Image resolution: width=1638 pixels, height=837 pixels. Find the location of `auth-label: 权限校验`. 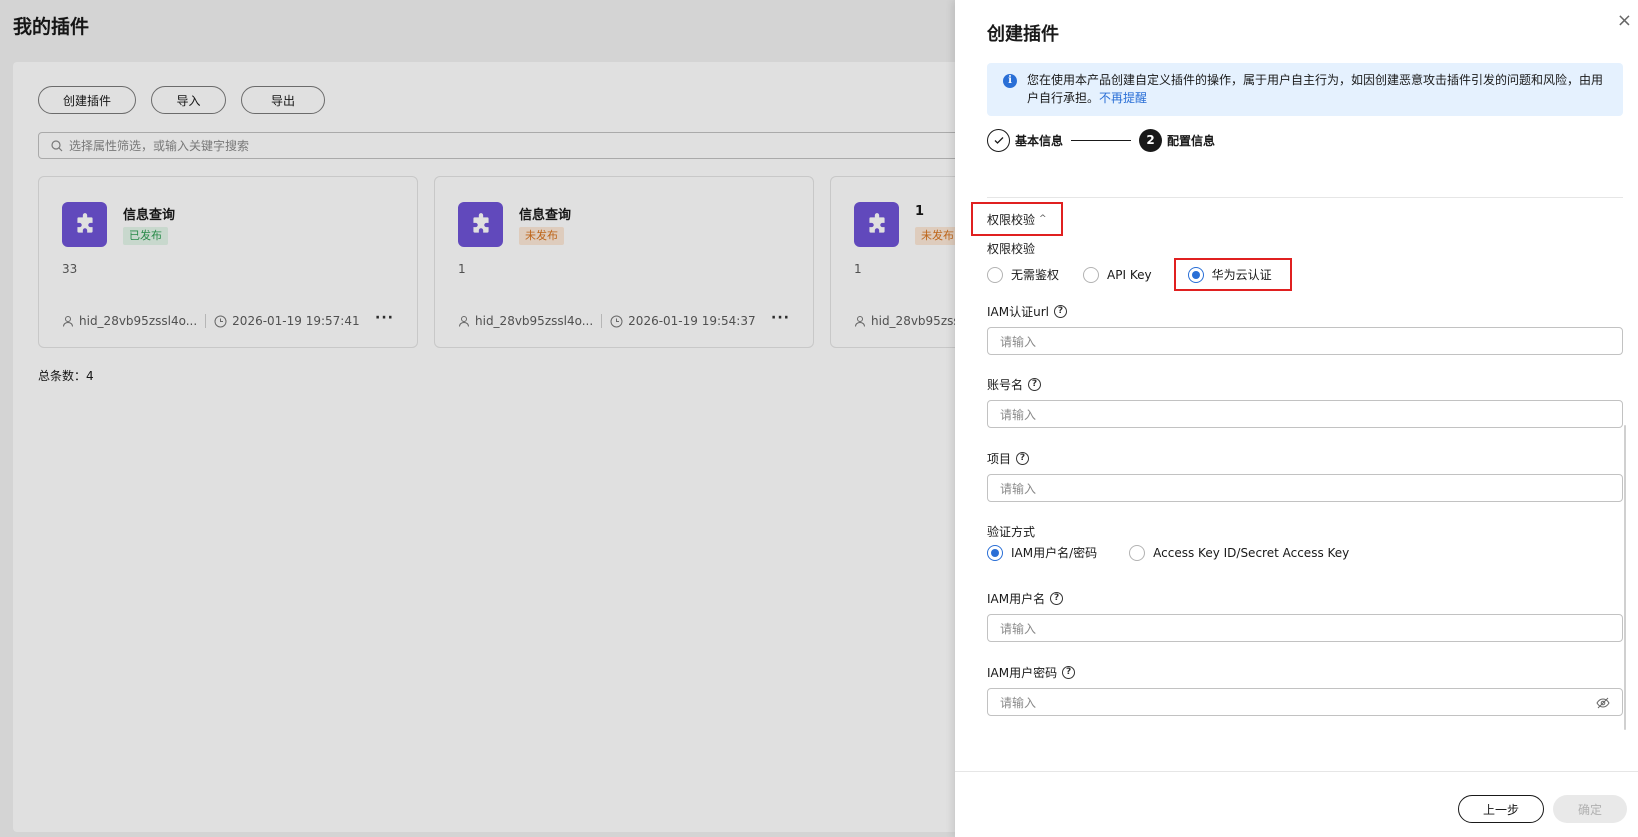

auth-label: 权限校验 is located at coordinates (1011, 249).